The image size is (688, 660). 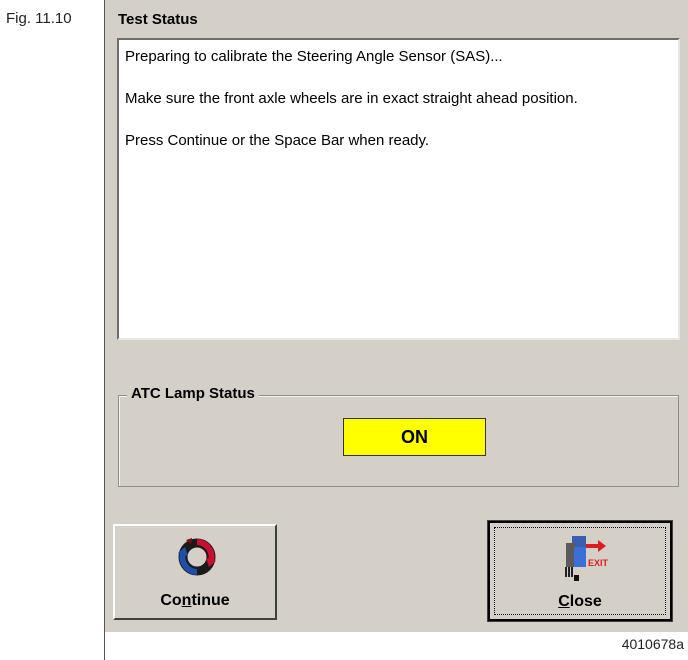 I want to click on svg-text: EXIT, so click(x=598, y=563).